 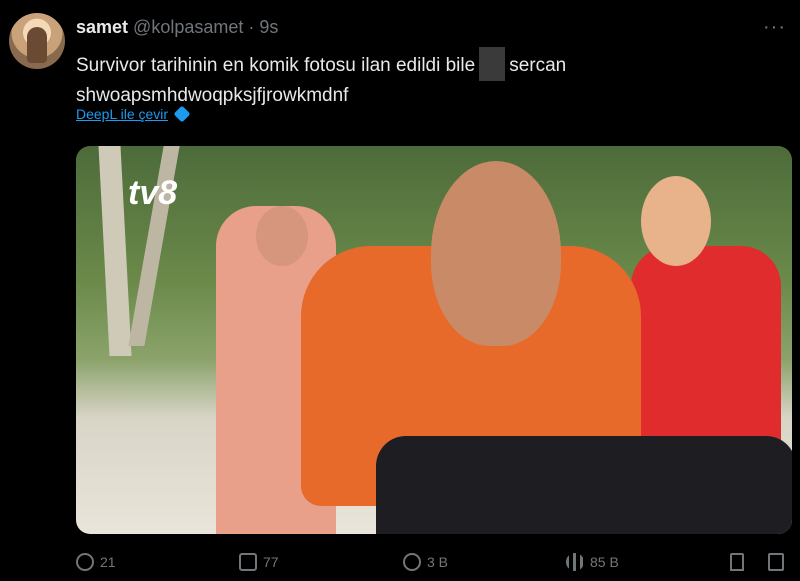 What do you see at coordinates (37, 45) in the screenshot?
I see `avatar-figure` at bounding box center [37, 45].